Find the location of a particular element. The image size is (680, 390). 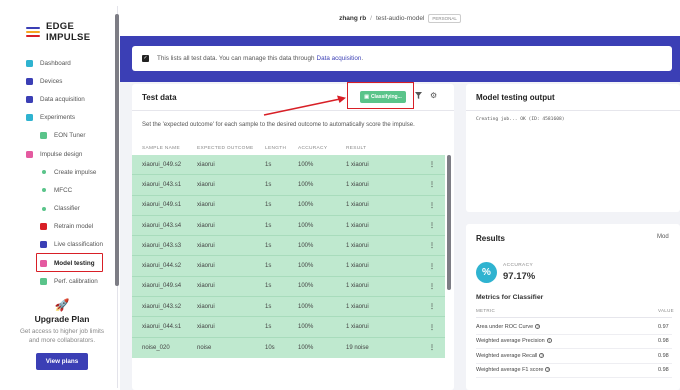

sidebar-item-experiments: Experiments is located at coordinates (64, 118).